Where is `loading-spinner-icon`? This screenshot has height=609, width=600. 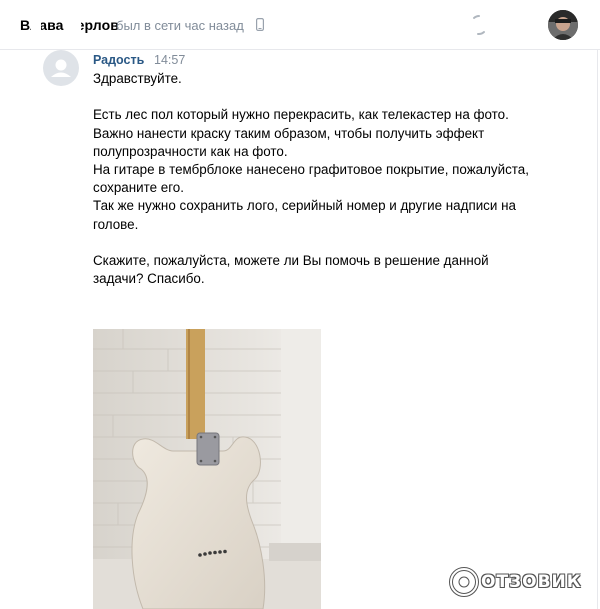 loading-spinner-icon is located at coordinates (479, 25).